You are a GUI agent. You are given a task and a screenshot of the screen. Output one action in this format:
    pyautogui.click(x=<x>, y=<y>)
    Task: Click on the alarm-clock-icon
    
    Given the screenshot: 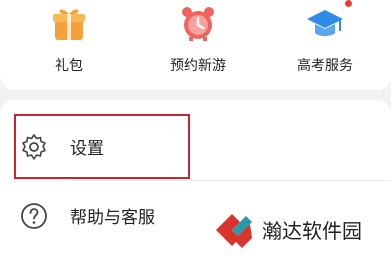 What is the action you would take?
    pyautogui.click(x=198, y=24)
    